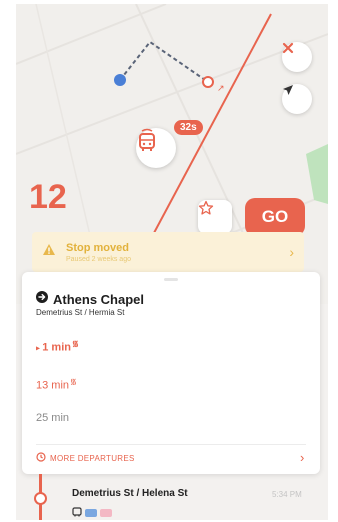 This screenshot has width=338, height=522. I want to click on departure-3-time: 25 min, so click(53, 418).